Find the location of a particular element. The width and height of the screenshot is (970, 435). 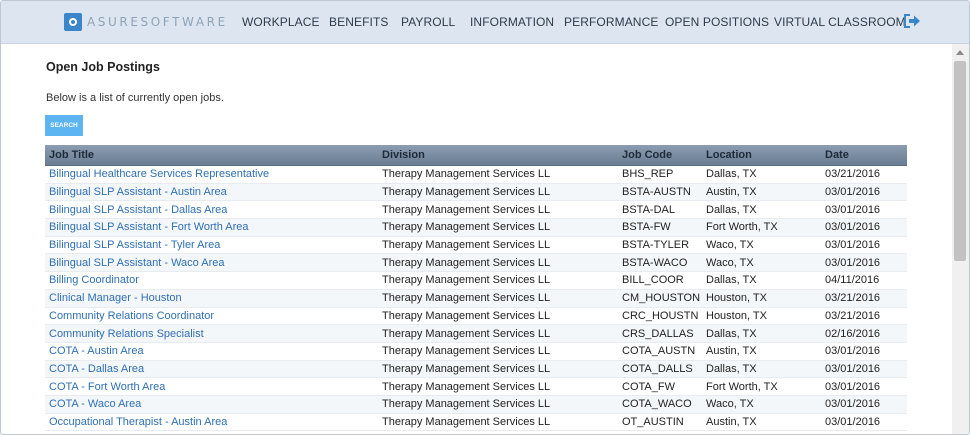

cell-job-title: Billing Coordinator is located at coordinates (211, 280).